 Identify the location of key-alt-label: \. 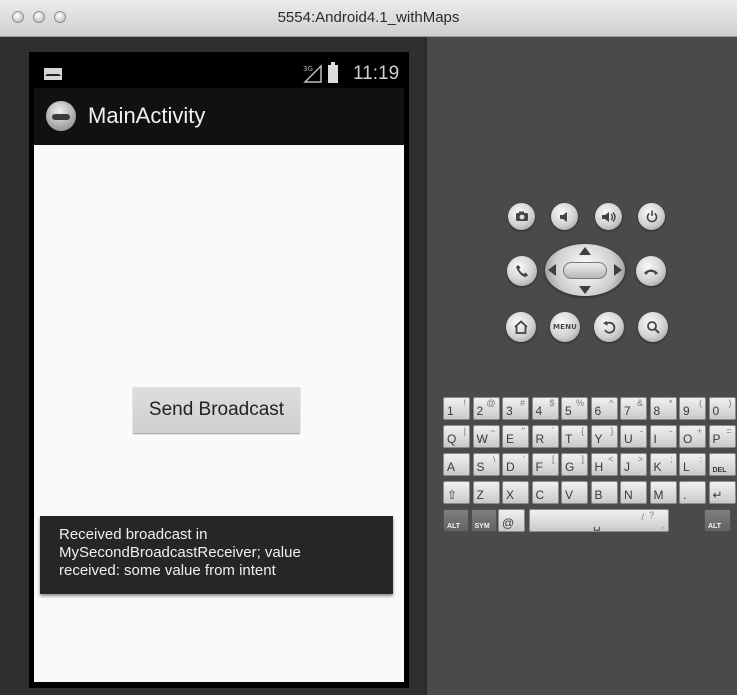
(494, 459).